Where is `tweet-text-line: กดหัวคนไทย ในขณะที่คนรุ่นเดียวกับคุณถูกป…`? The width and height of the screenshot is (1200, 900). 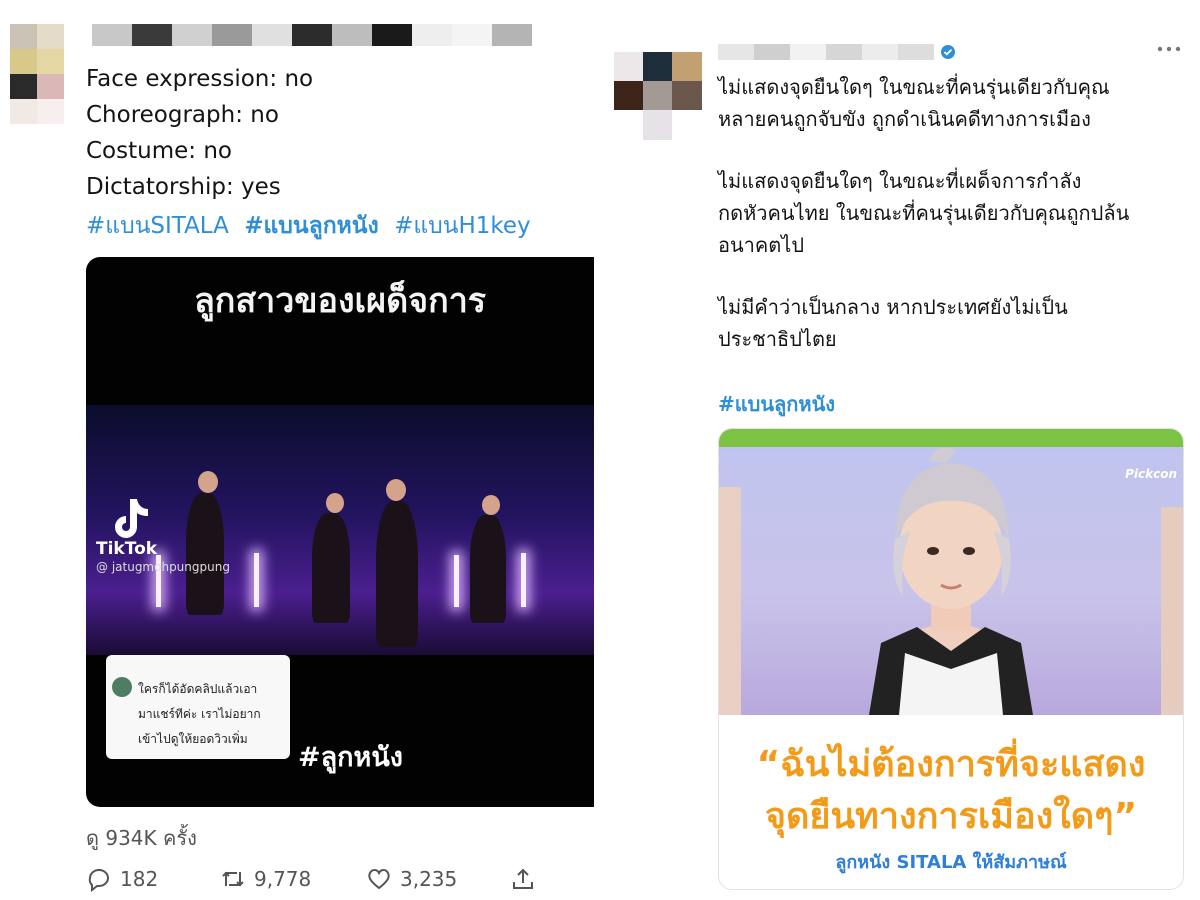 tweet-text-line: กดหัวคนไทย ในขณะที่คนรุ่นเดียวกับคุณถูกป… is located at coordinates (924, 213).